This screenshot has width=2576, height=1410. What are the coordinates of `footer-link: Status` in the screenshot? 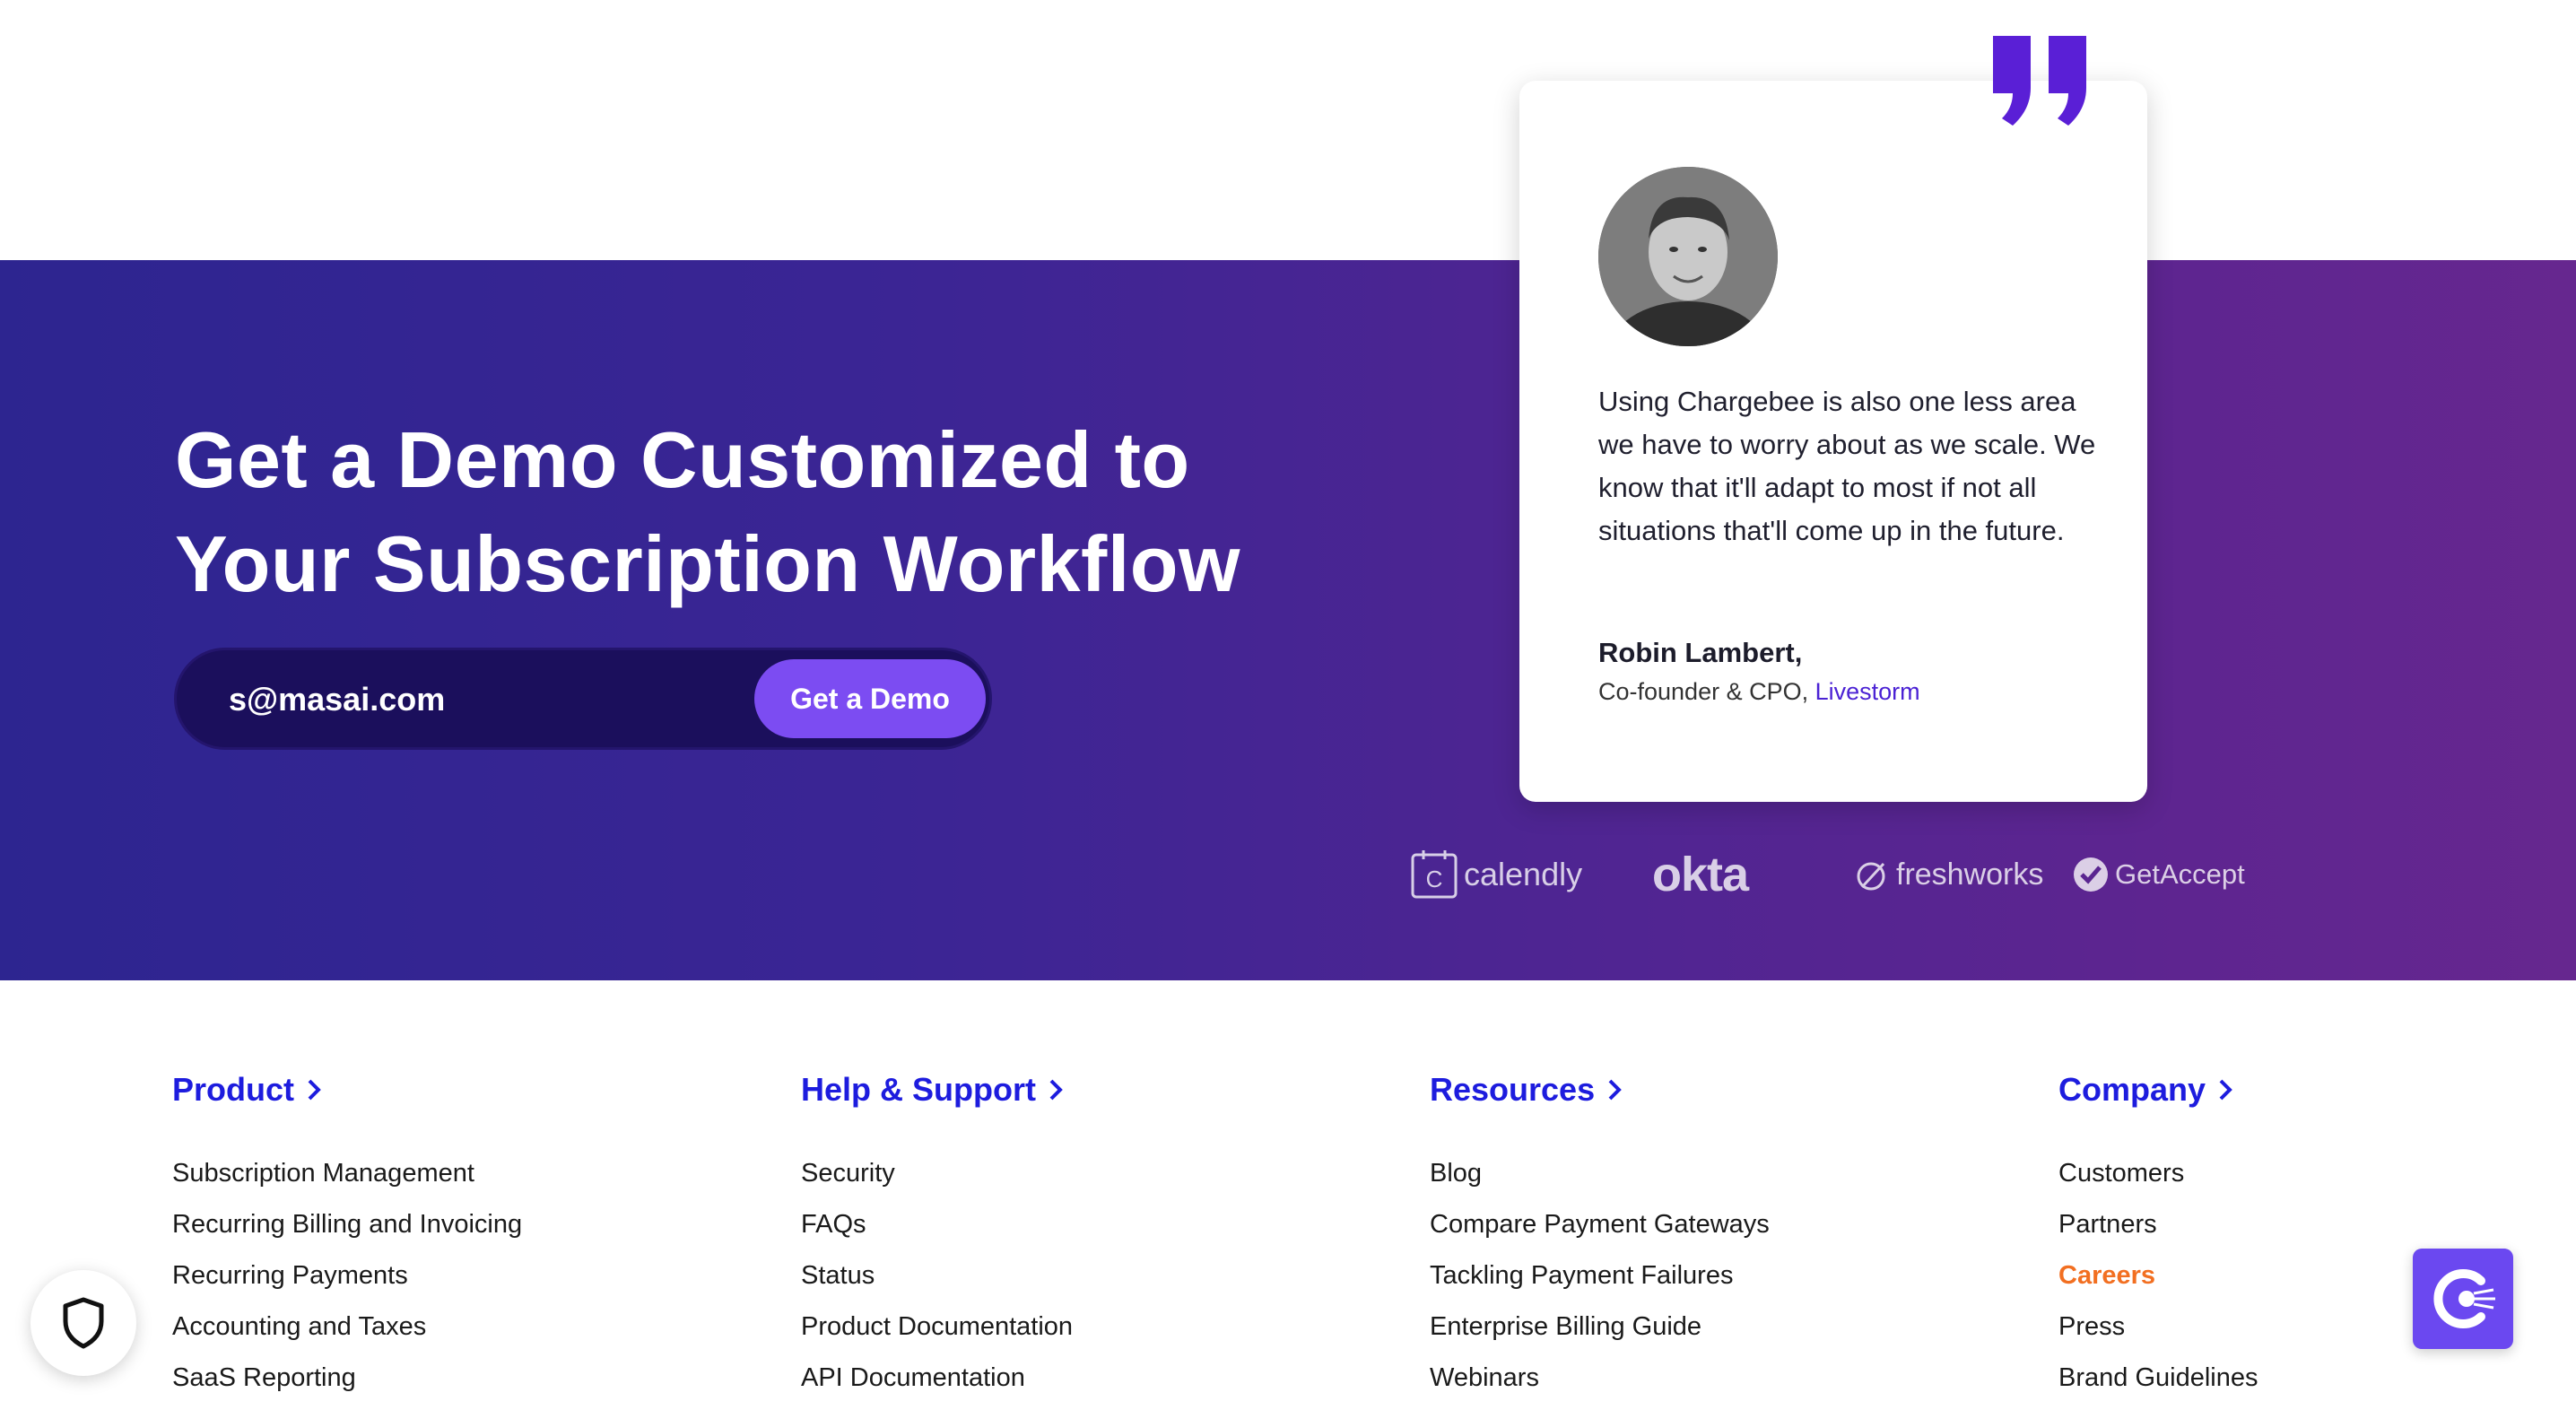 It's located at (937, 1275).